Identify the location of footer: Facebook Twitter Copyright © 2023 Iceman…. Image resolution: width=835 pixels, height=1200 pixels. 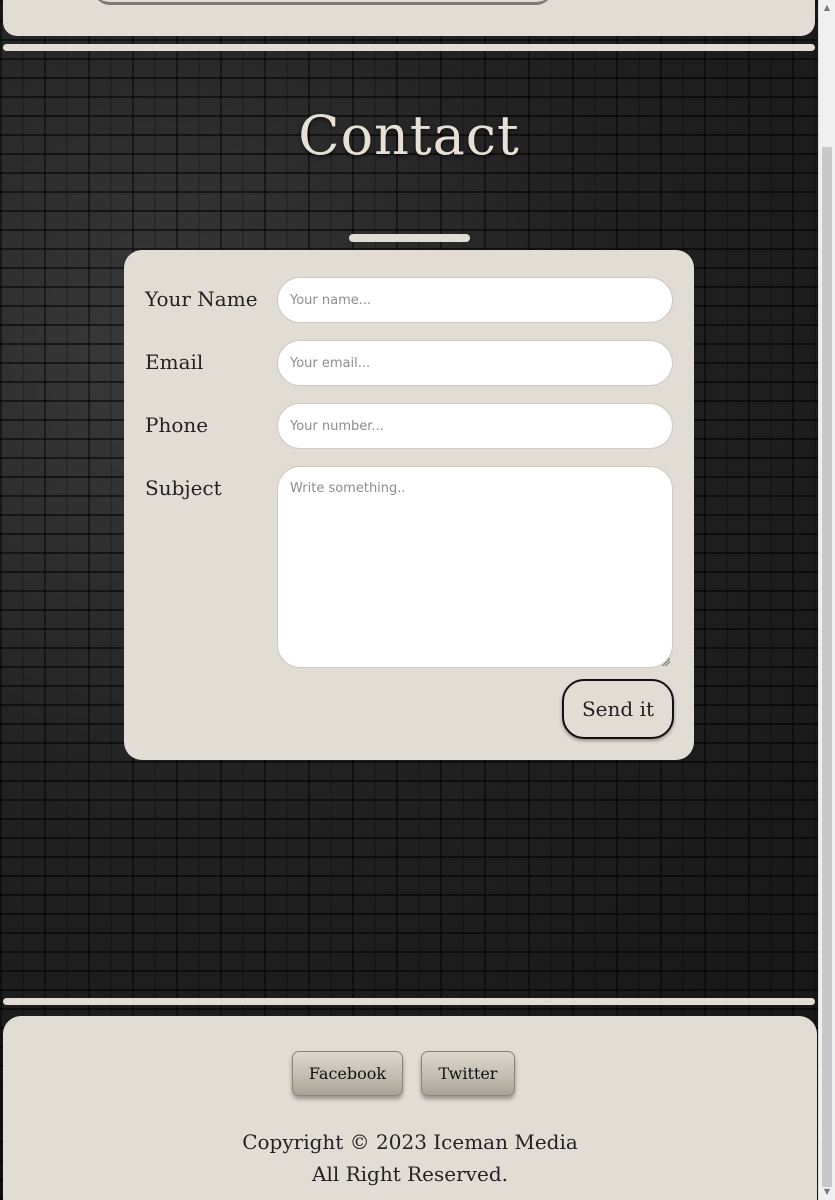
(410, 1108).